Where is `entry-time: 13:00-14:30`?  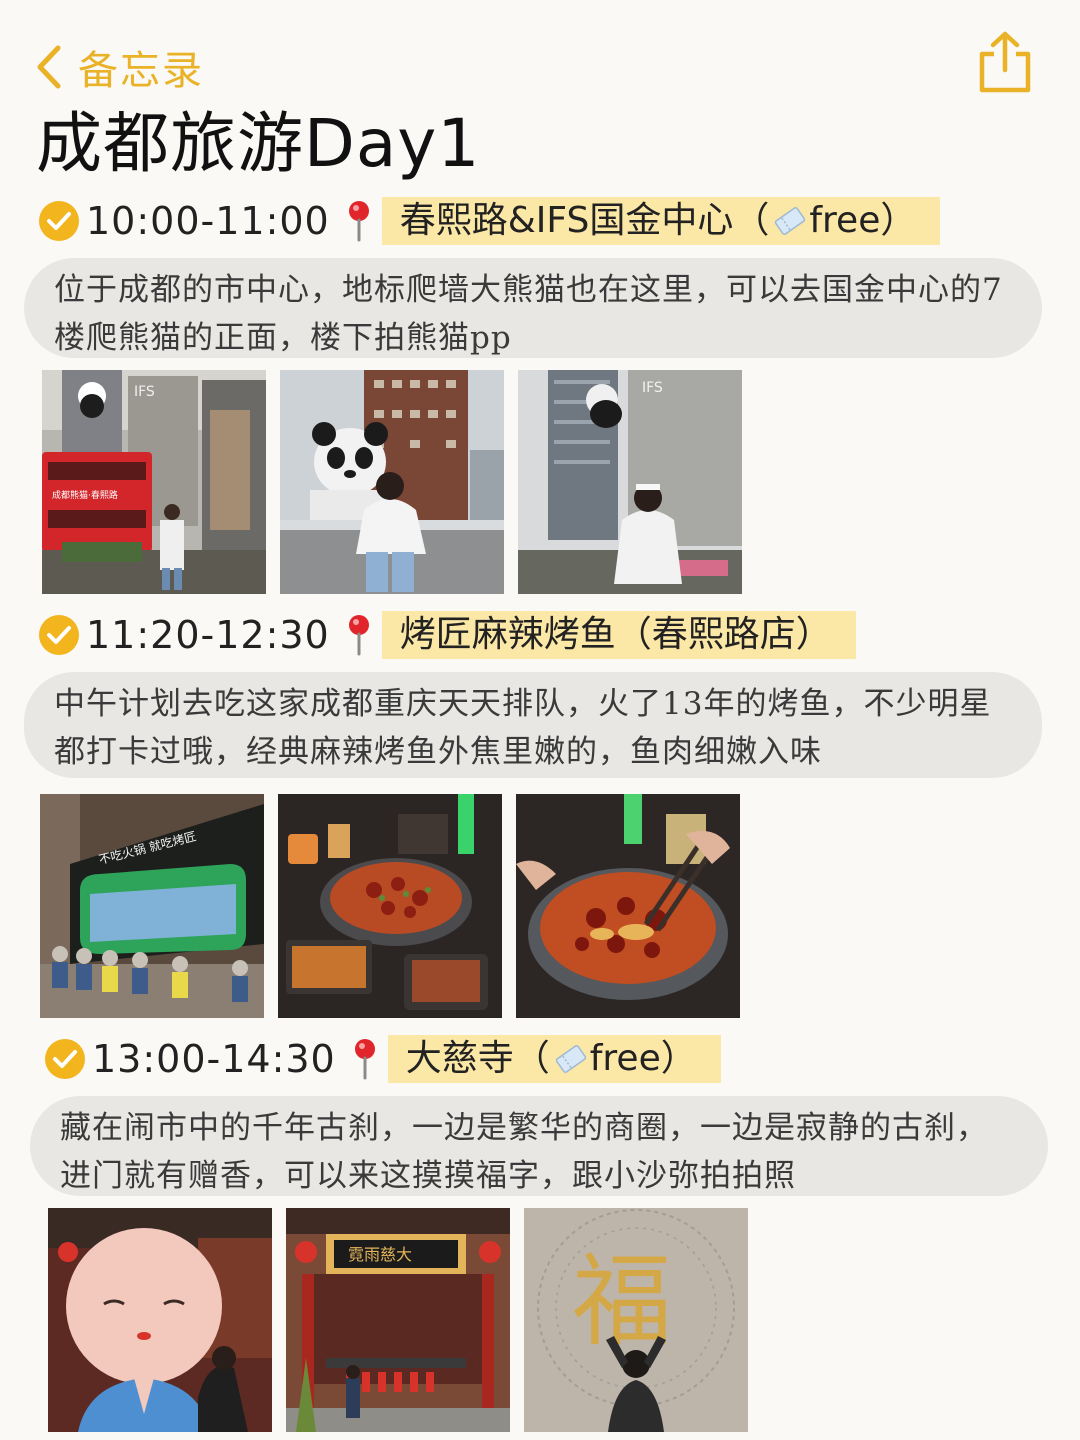 entry-time: 13:00-14:30 is located at coordinates (214, 1059).